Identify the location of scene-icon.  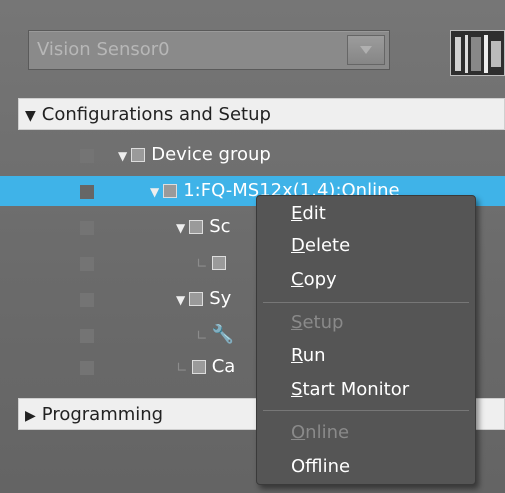
(196, 227).